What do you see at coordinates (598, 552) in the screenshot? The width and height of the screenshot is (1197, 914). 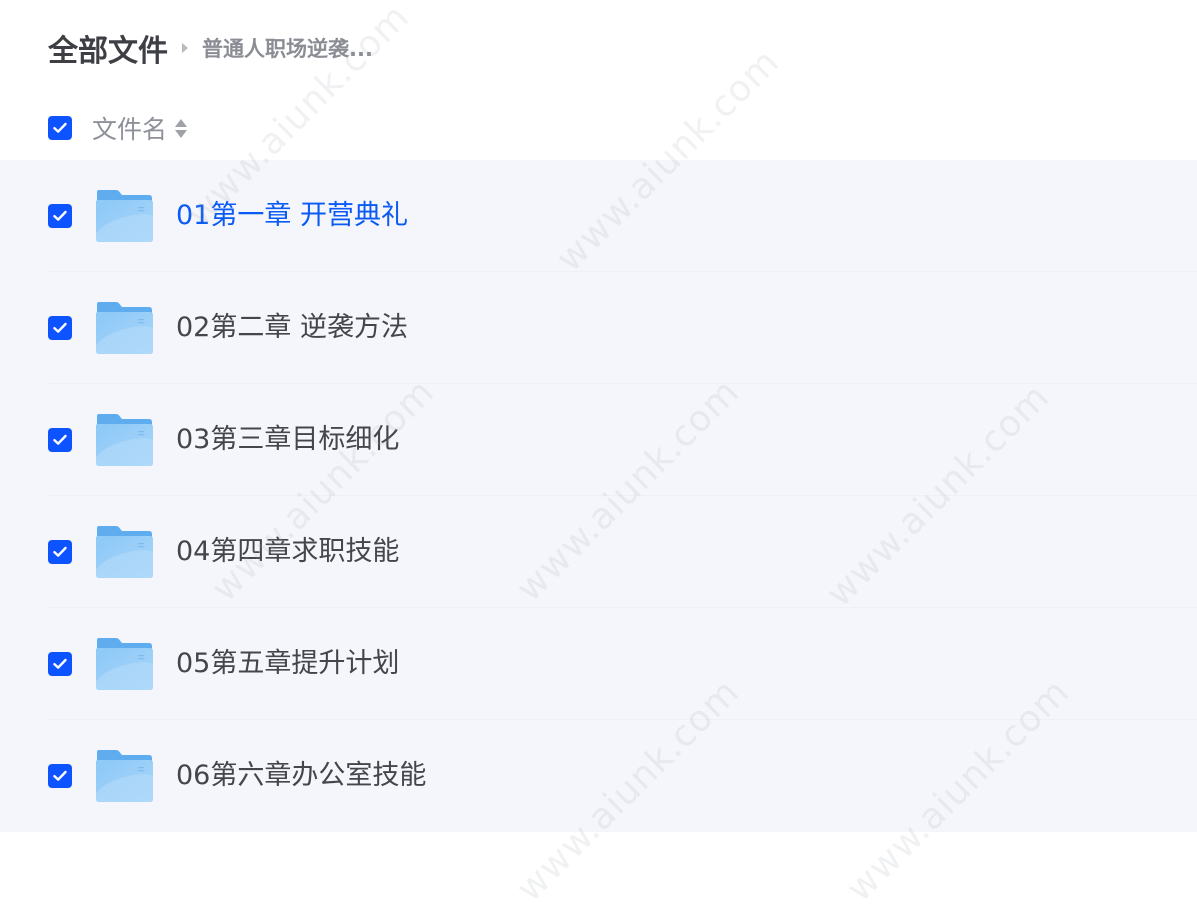 I see `file-row: 04第四章求职技能` at bounding box center [598, 552].